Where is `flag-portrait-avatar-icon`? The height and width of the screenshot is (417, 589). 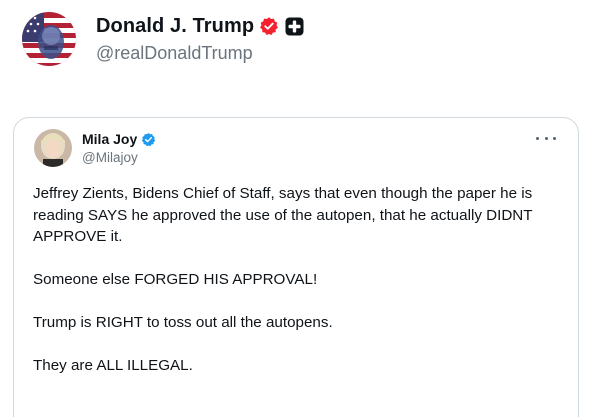
flag-portrait-avatar-icon is located at coordinates (49, 39).